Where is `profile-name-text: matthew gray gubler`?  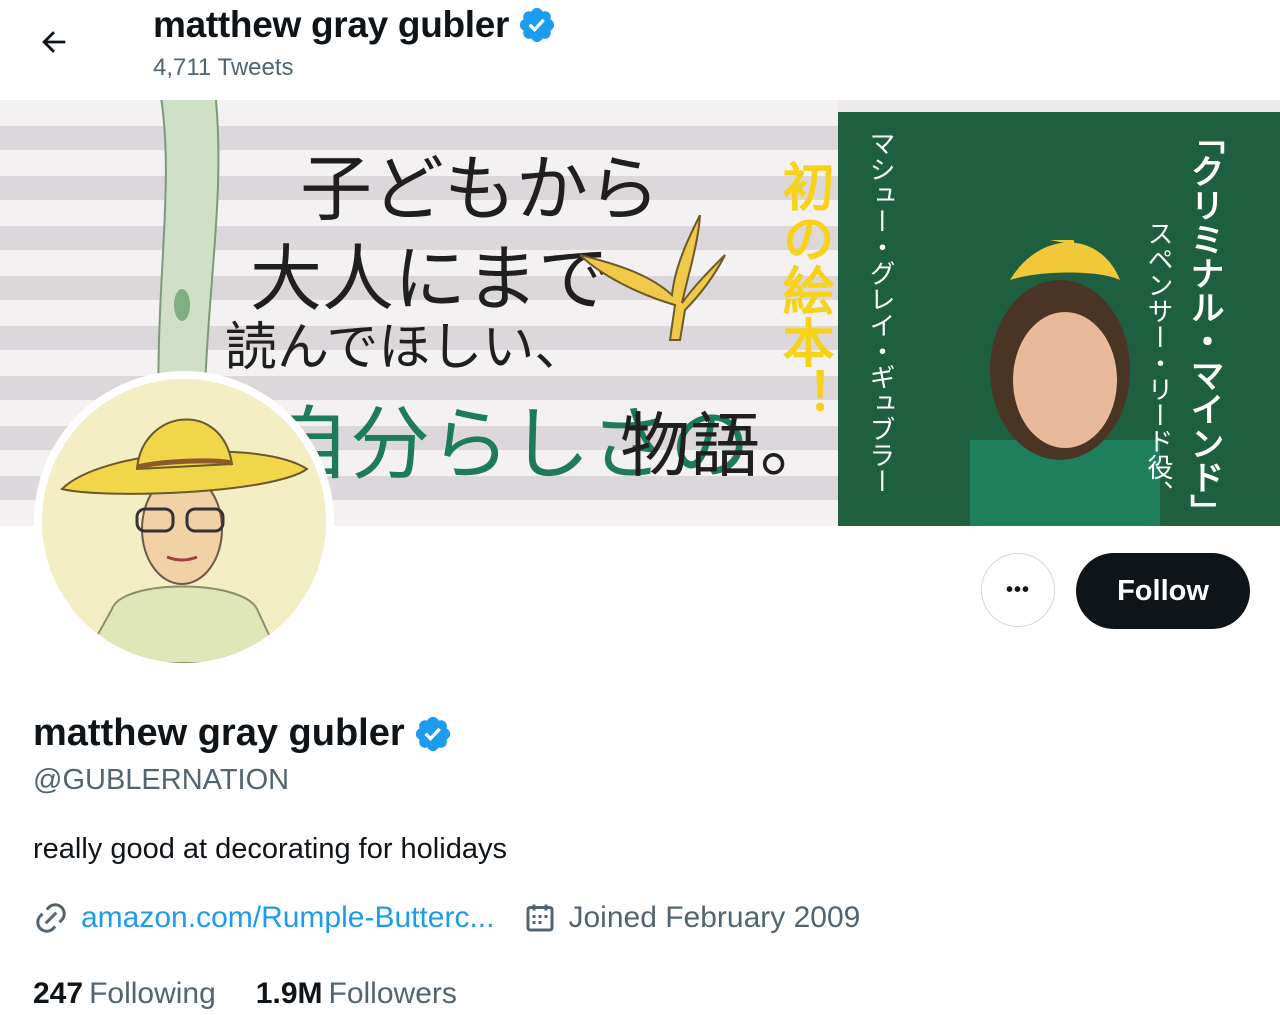
profile-name-text: matthew gray gubler is located at coordinates (219, 733).